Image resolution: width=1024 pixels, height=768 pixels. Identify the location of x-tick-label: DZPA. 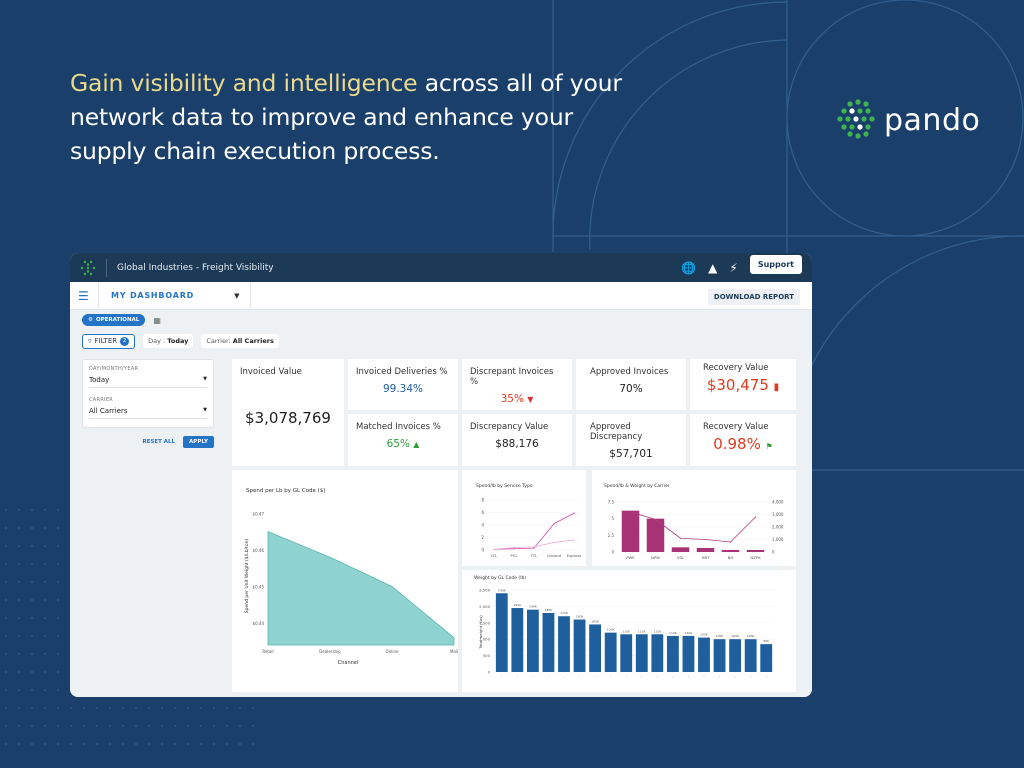
(755, 557).